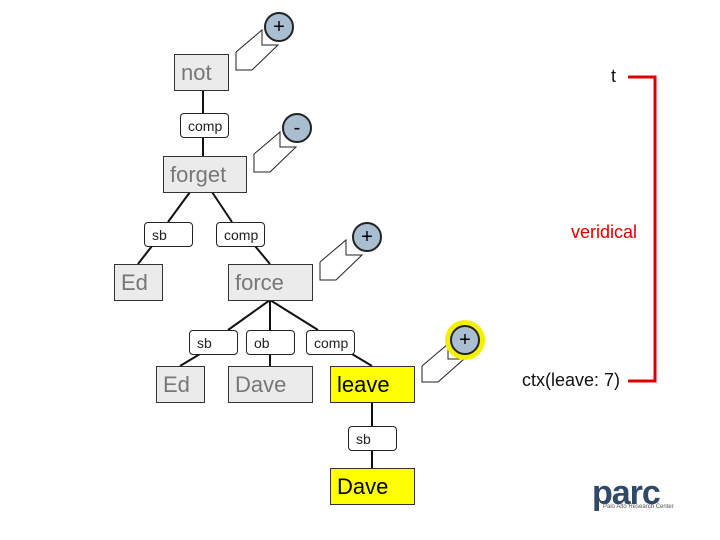  What do you see at coordinates (614, 76) in the screenshot?
I see `annotation-t: t` at bounding box center [614, 76].